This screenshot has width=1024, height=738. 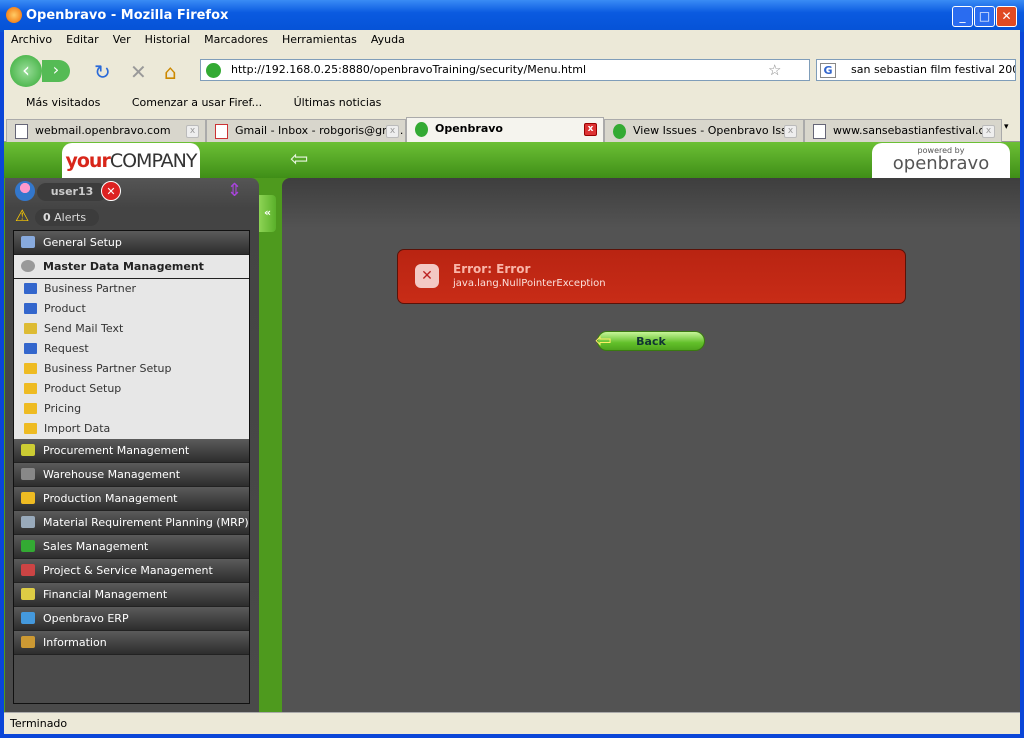 What do you see at coordinates (131, 243) in the screenshot?
I see `menu-section-general-setup: General Setup` at bounding box center [131, 243].